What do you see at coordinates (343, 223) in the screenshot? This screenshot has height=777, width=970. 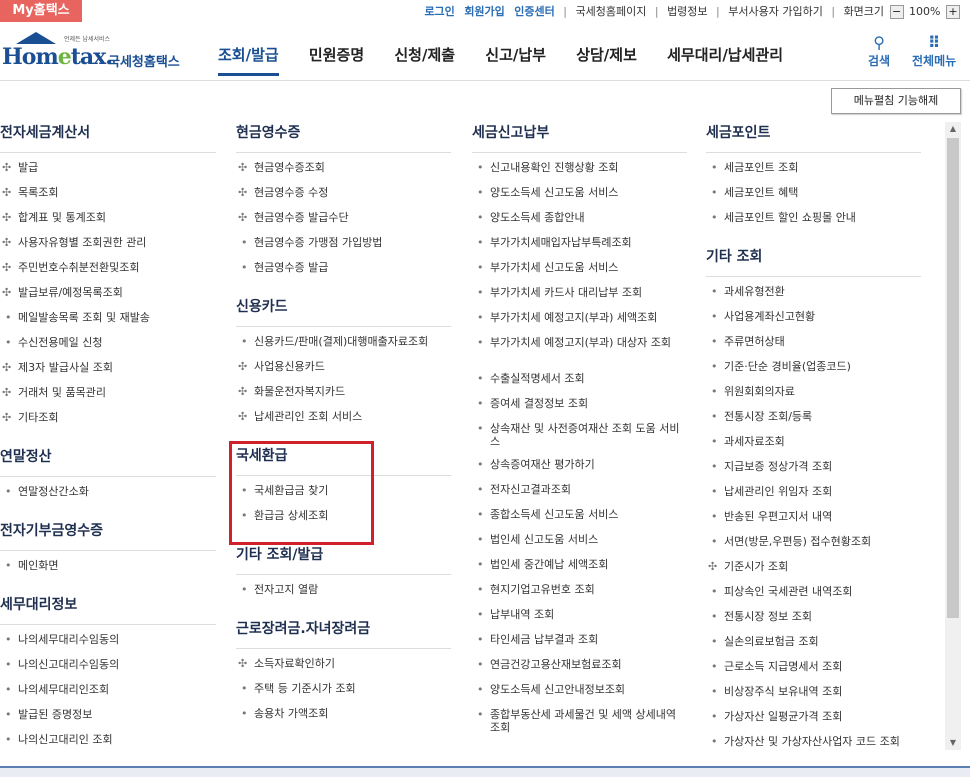 I see `menu-item: ✣ 현금영수증 발급수단` at bounding box center [343, 223].